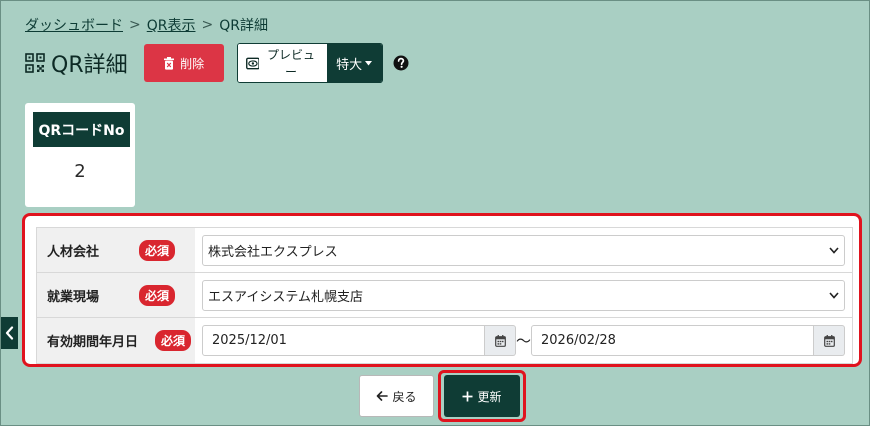  What do you see at coordinates (252, 63) in the screenshot?
I see `eye-icon` at bounding box center [252, 63].